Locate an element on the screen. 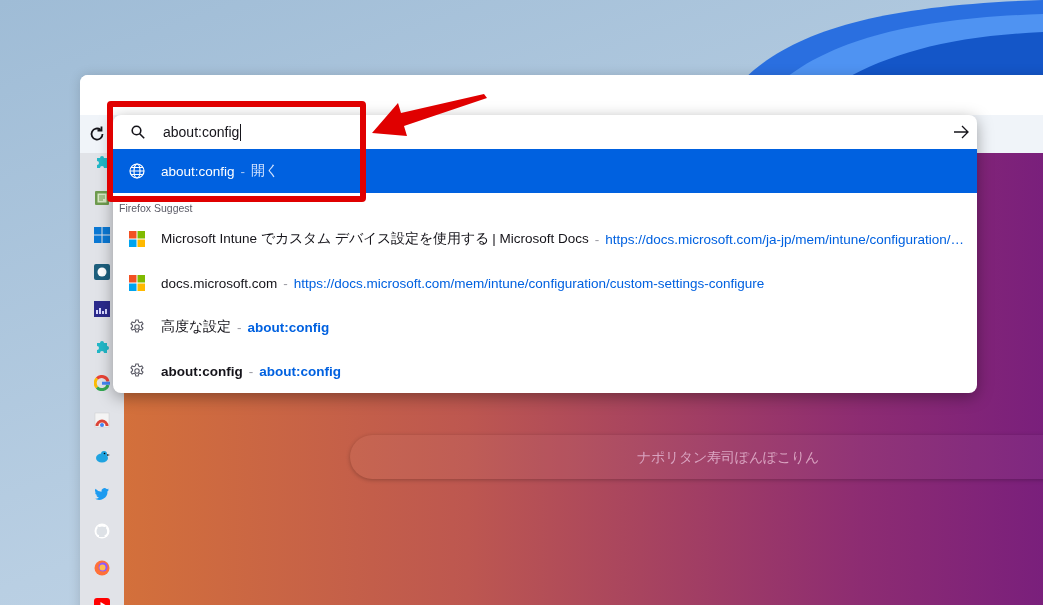 The height and width of the screenshot is (605, 1043). notepad-icon is located at coordinates (102, 198).